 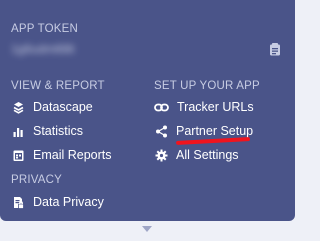 I want to click on link-icon, so click(x=161, y=107).